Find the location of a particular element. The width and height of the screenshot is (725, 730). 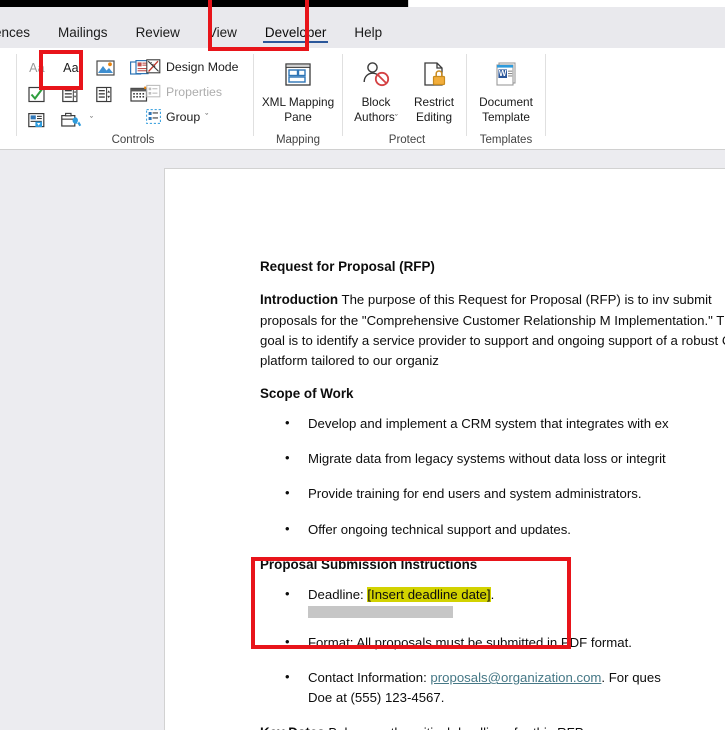

ribbon-group-mapping: XML Mapping Pane Mapping is located at coordinates (298, 99).